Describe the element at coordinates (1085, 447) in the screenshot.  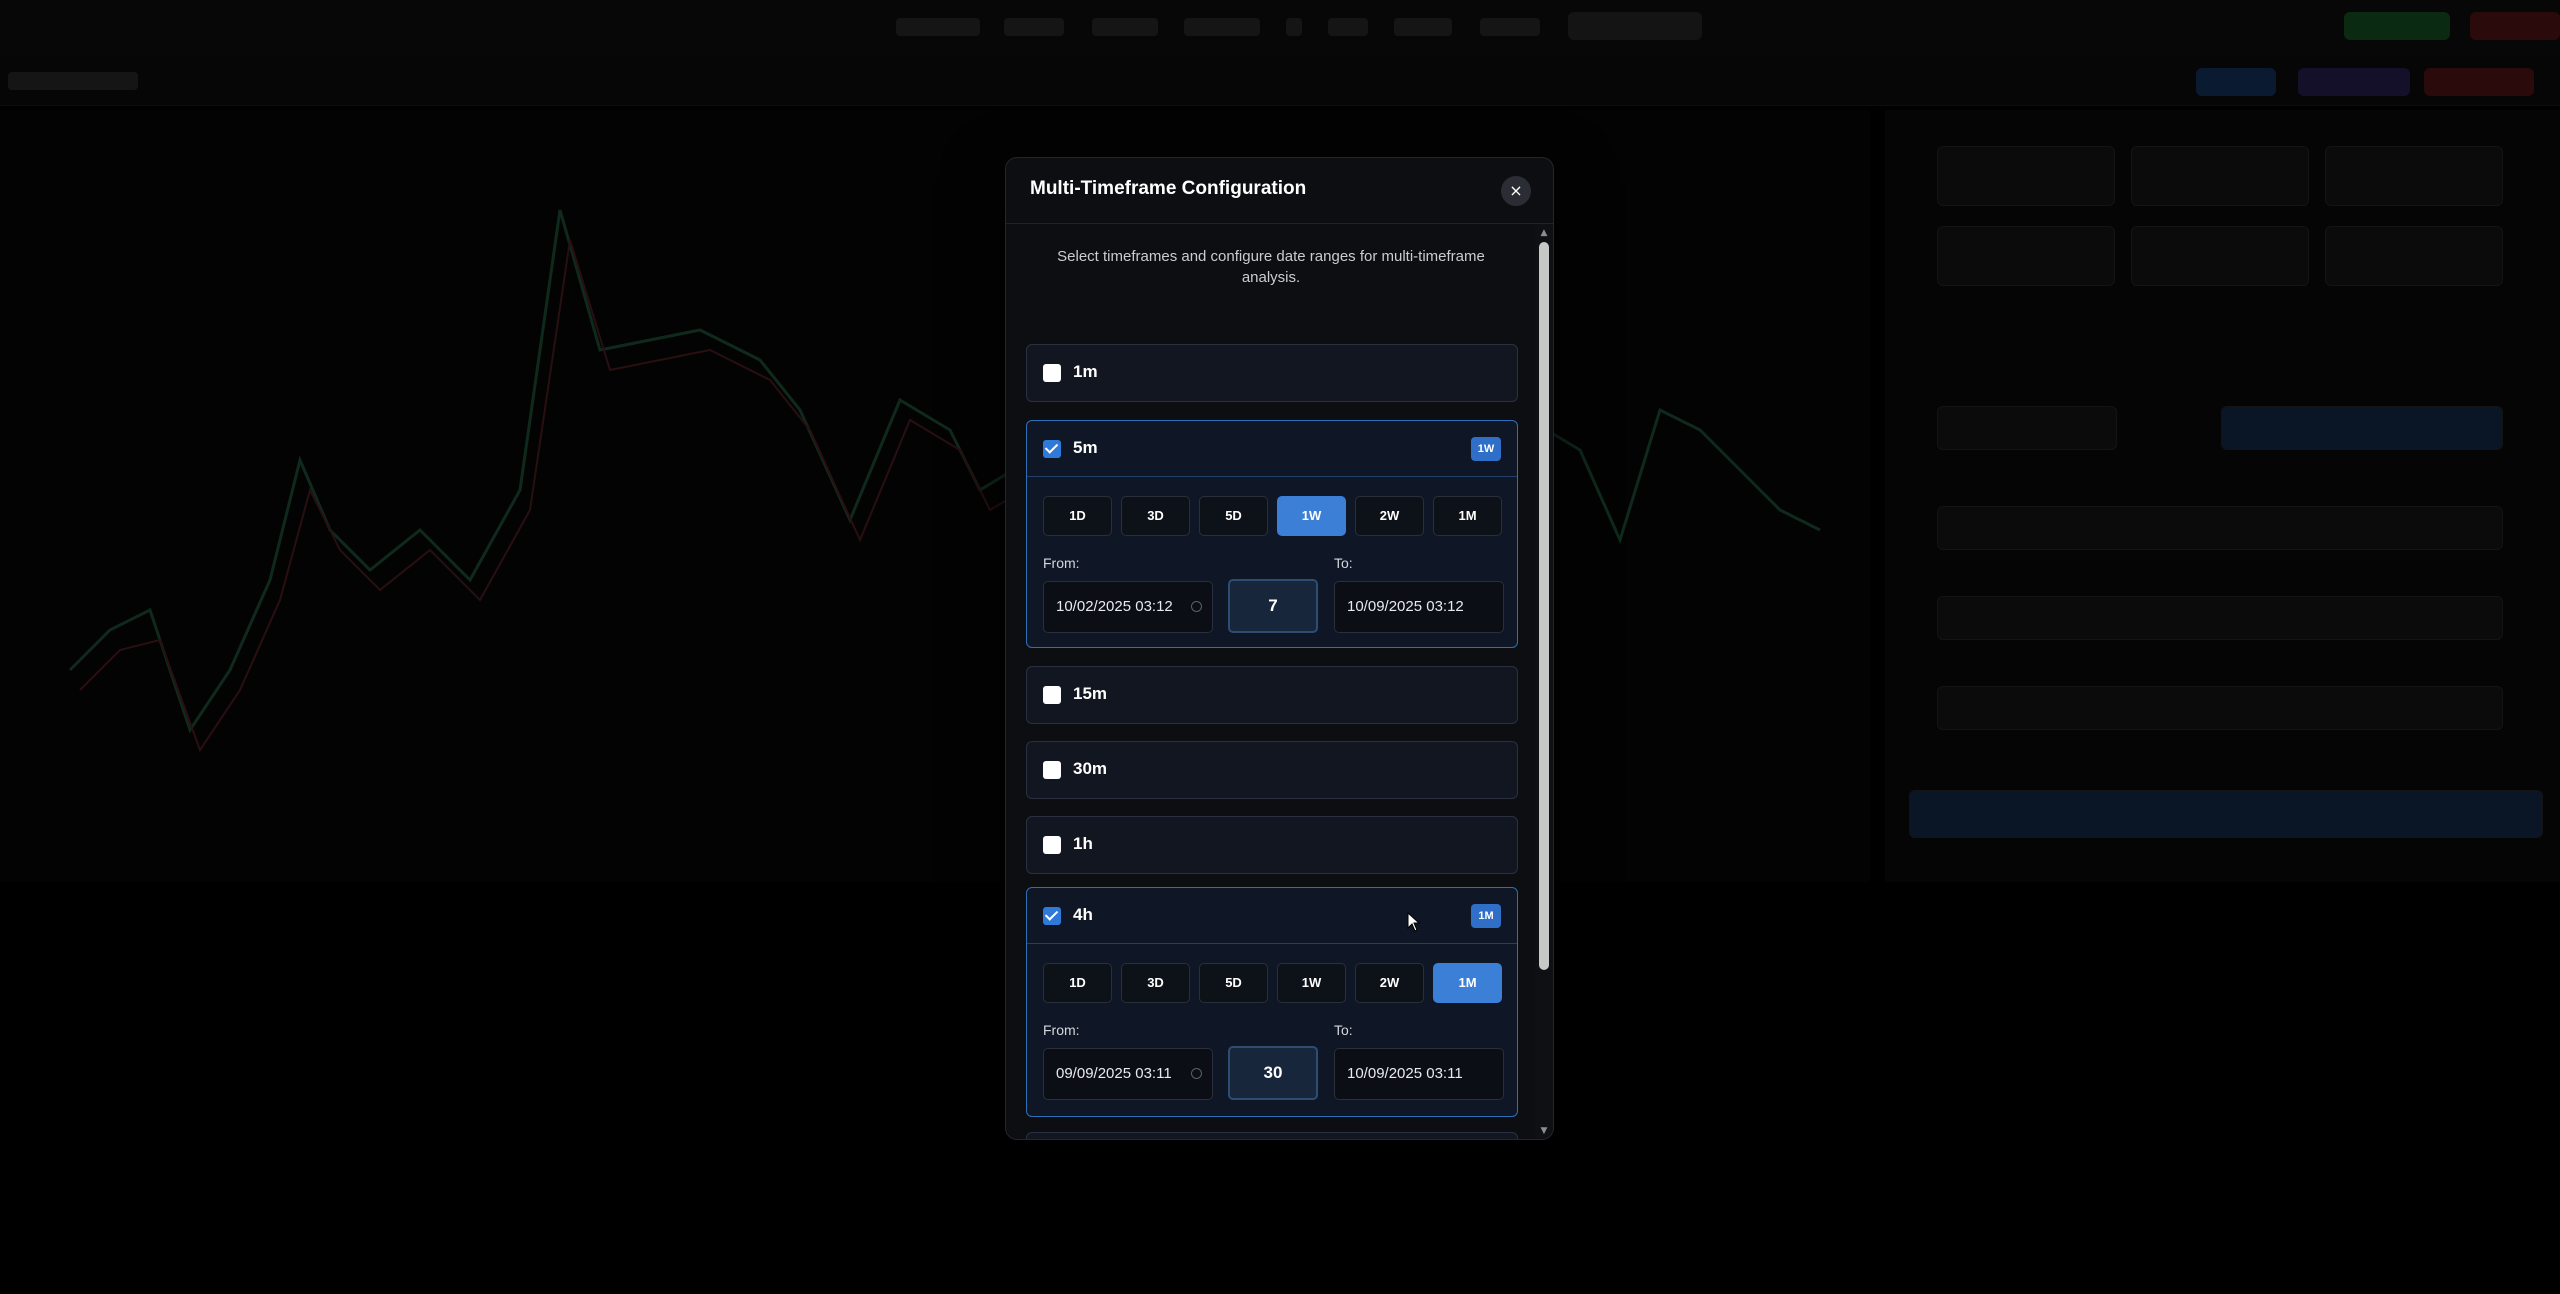
I see `timeframe-label: 5m` at that location.